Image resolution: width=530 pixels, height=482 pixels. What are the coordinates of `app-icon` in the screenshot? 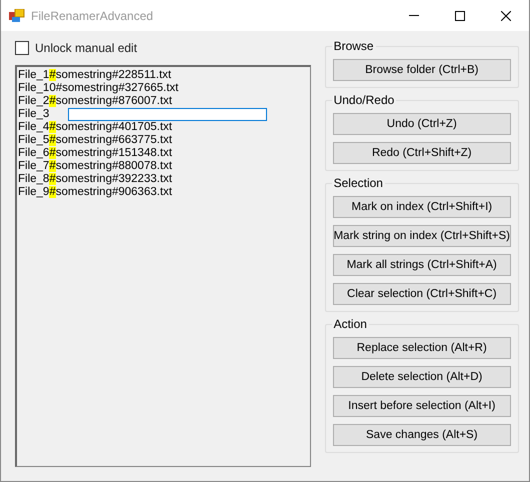 It's located at (17, 15).